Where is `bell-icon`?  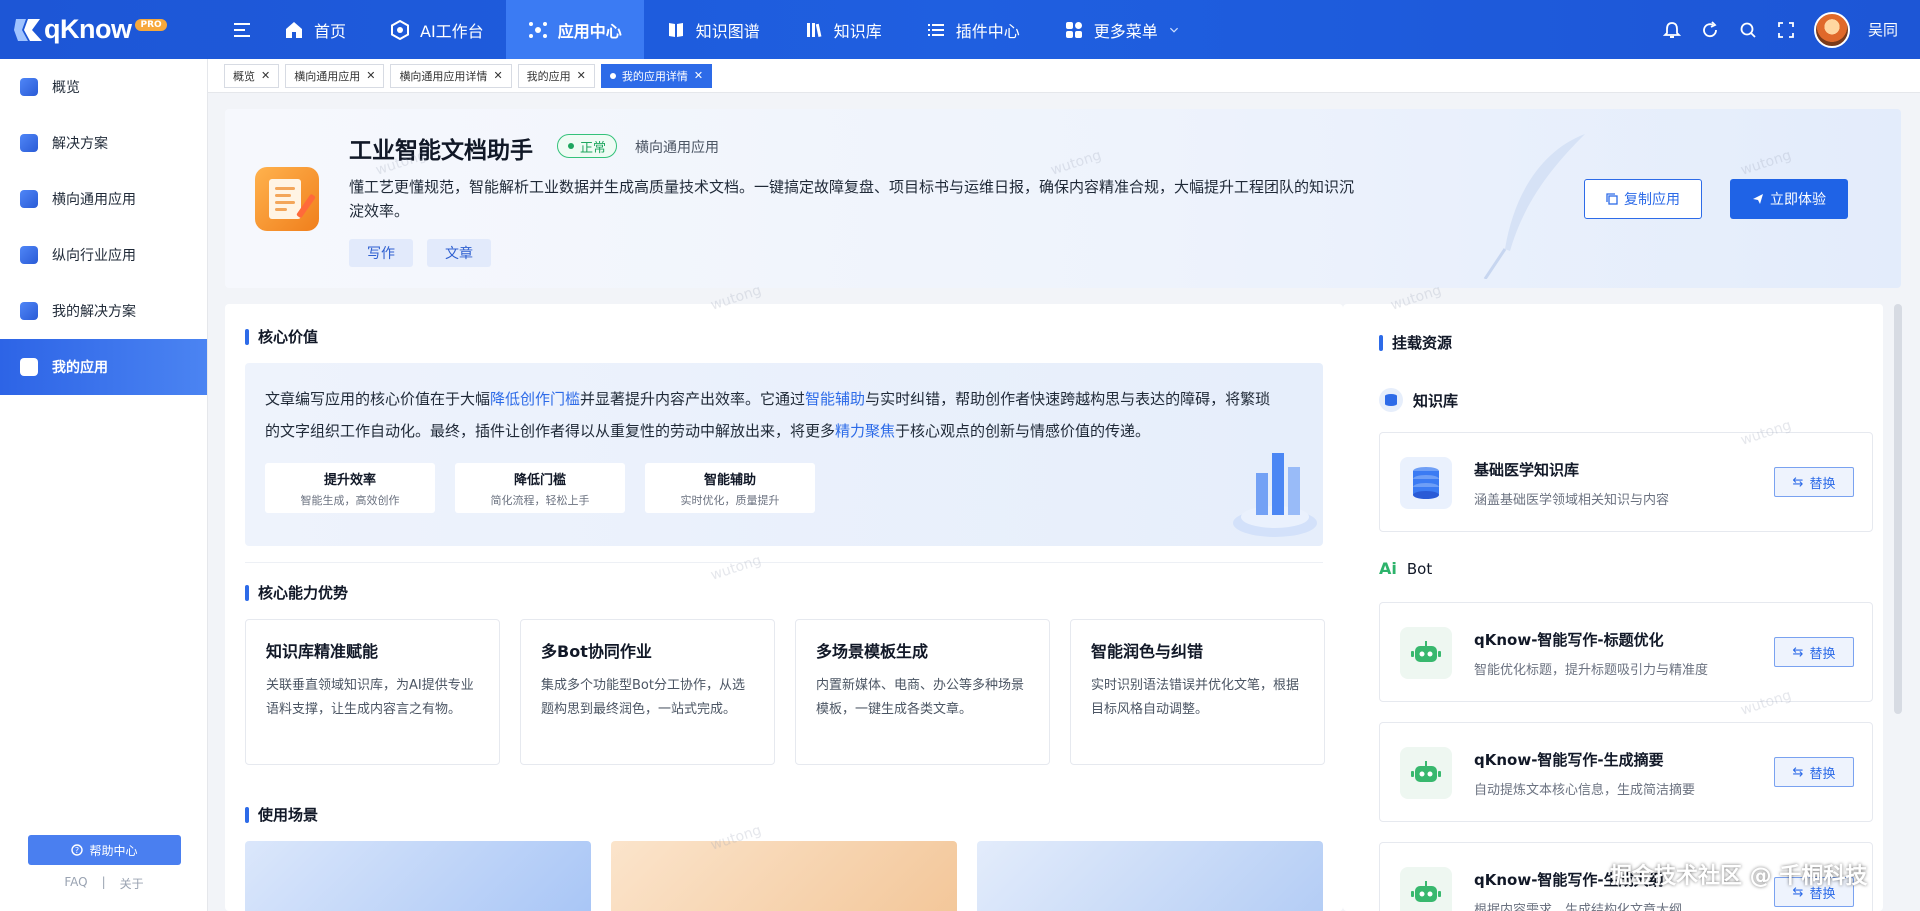 bell-icon is located at coordinates (1672, 30).